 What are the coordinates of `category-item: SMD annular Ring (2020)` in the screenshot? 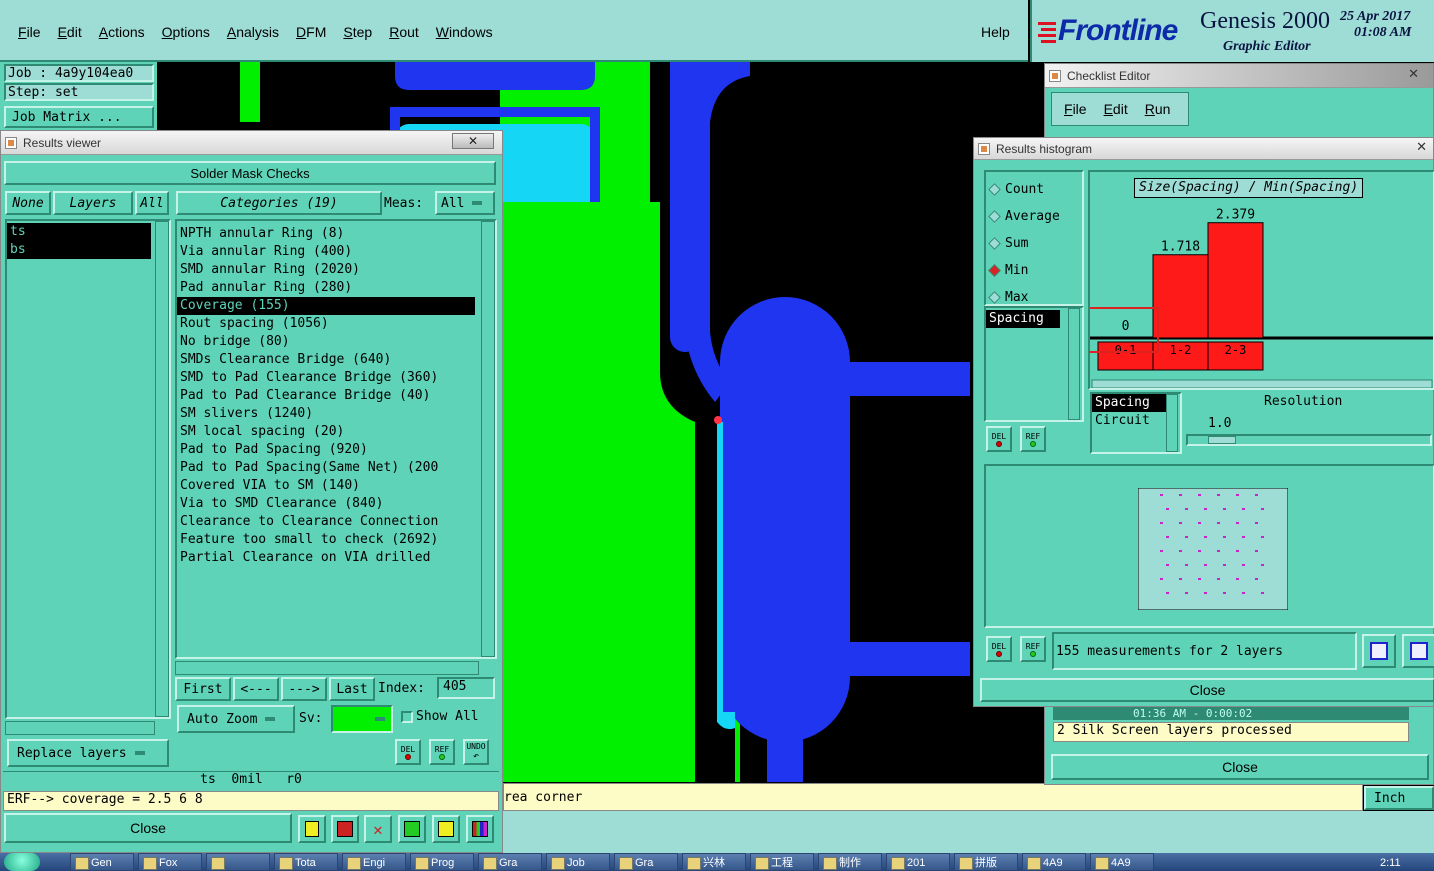 It's located at (326, 270).